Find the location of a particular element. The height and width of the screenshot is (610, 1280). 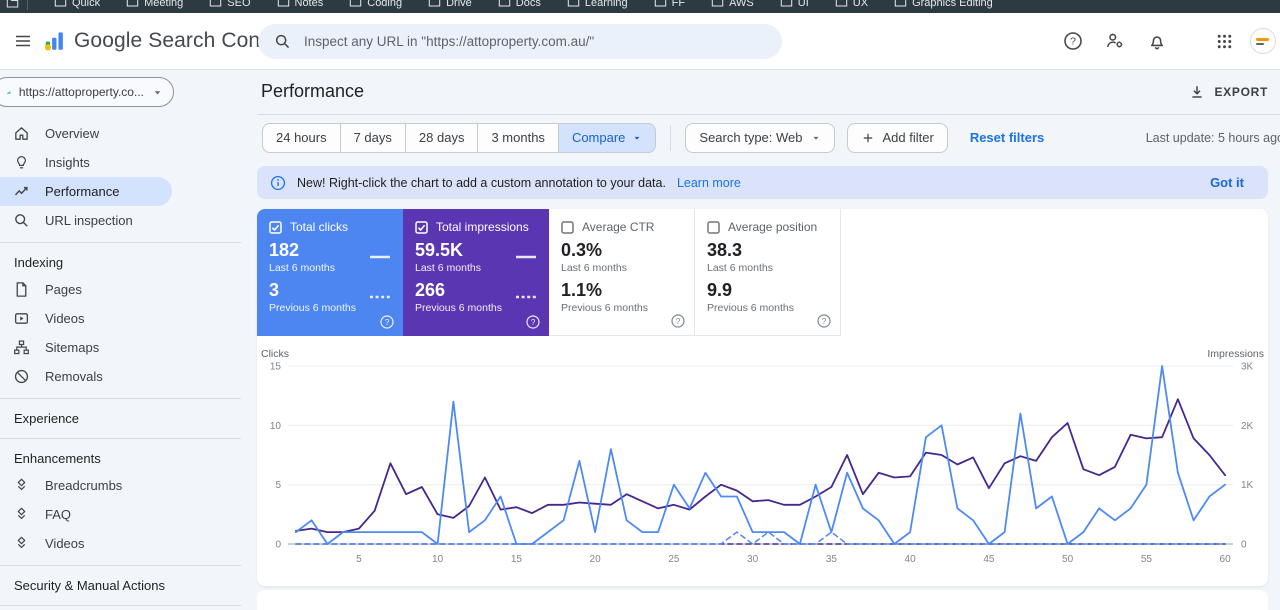

sidebar-item-insights: Insights is located at coordinates (86, 162).